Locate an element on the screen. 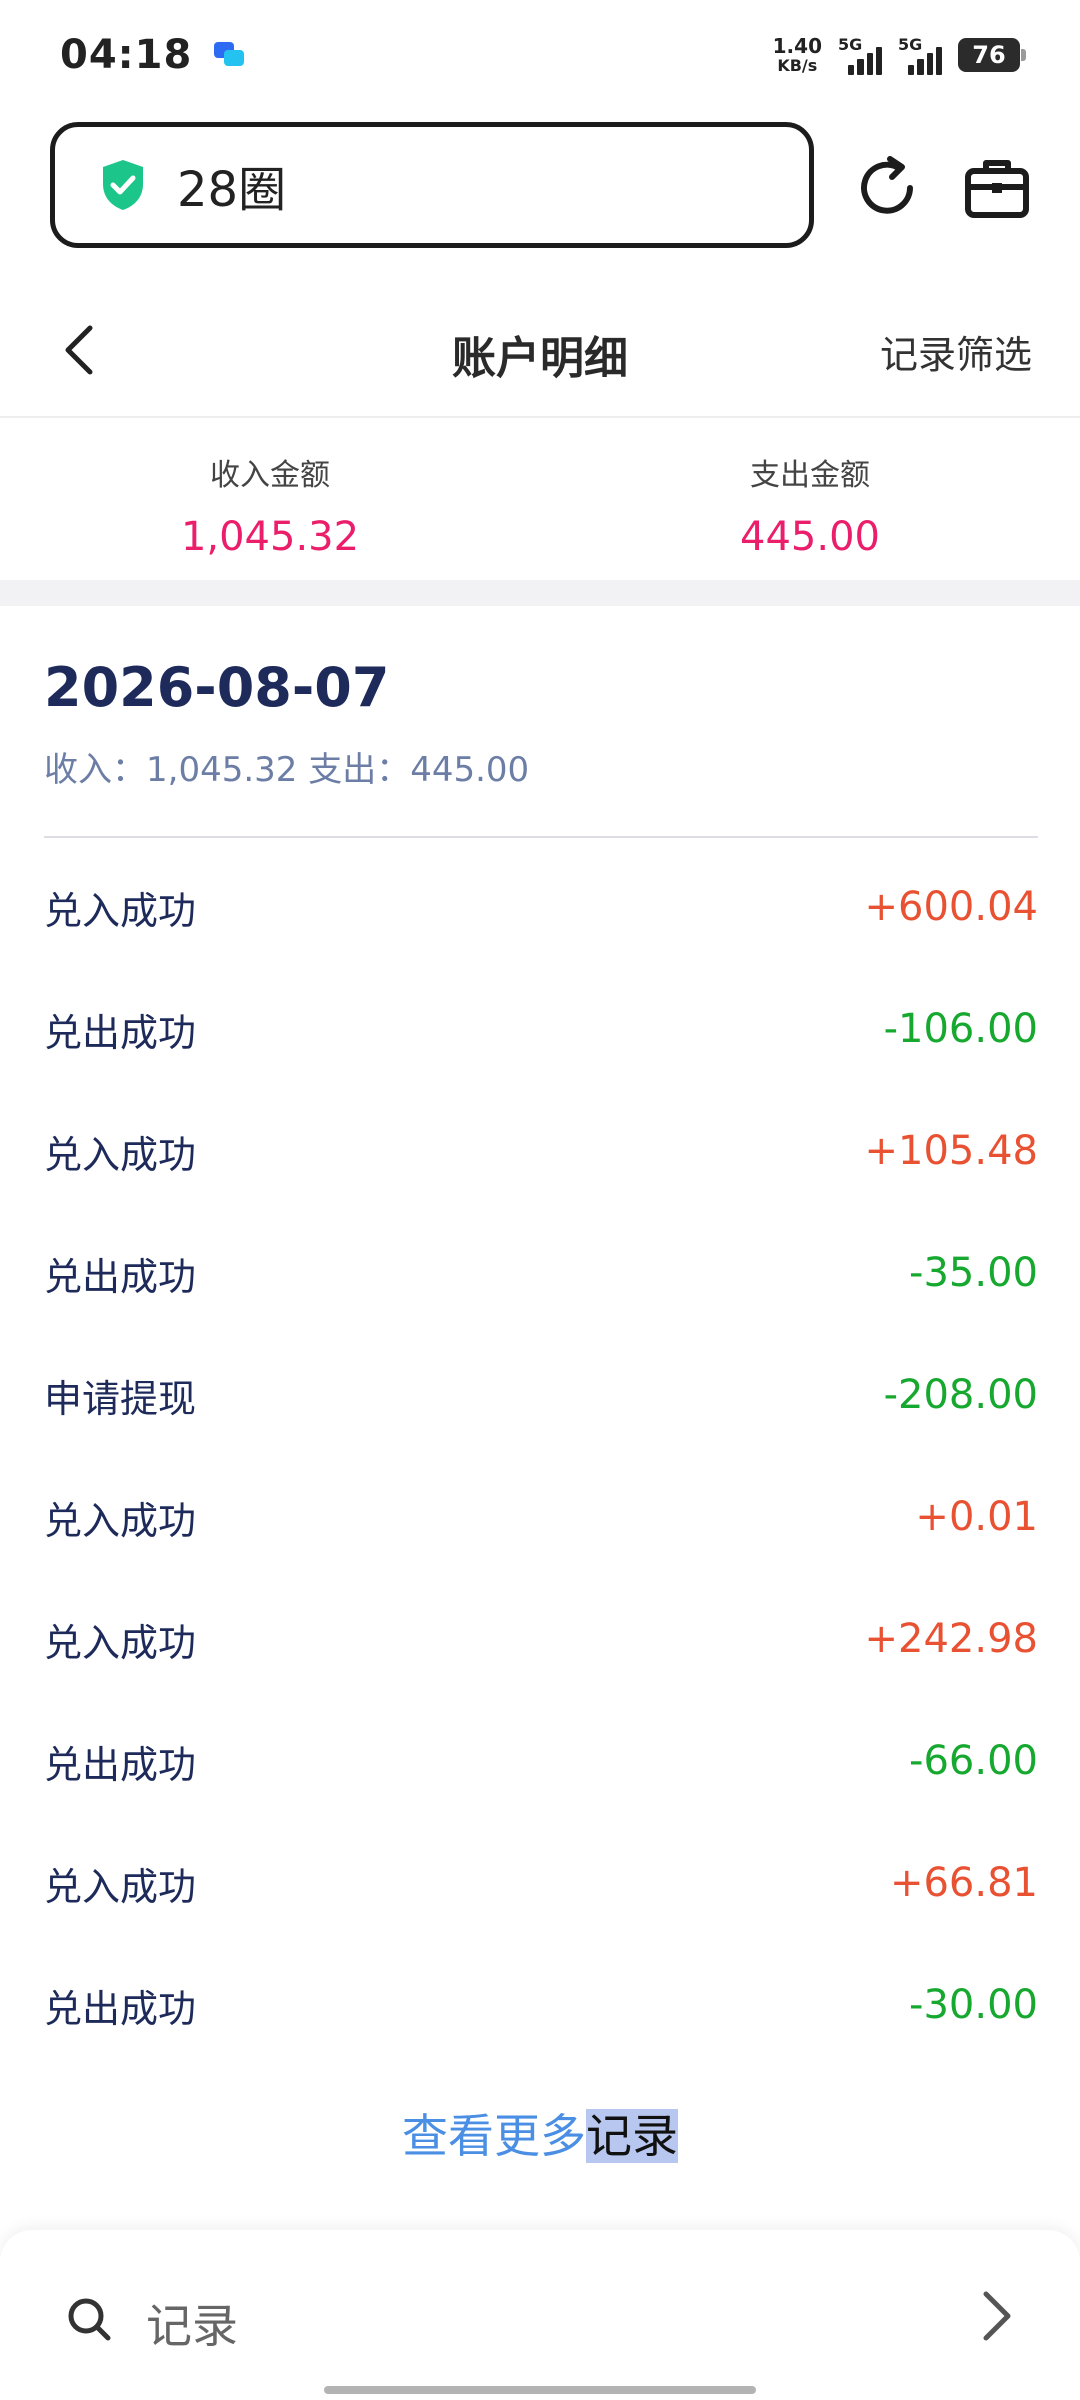 This screenshot has width=1080, height=2400. home-indicator is located at coordinates (540, 2390).